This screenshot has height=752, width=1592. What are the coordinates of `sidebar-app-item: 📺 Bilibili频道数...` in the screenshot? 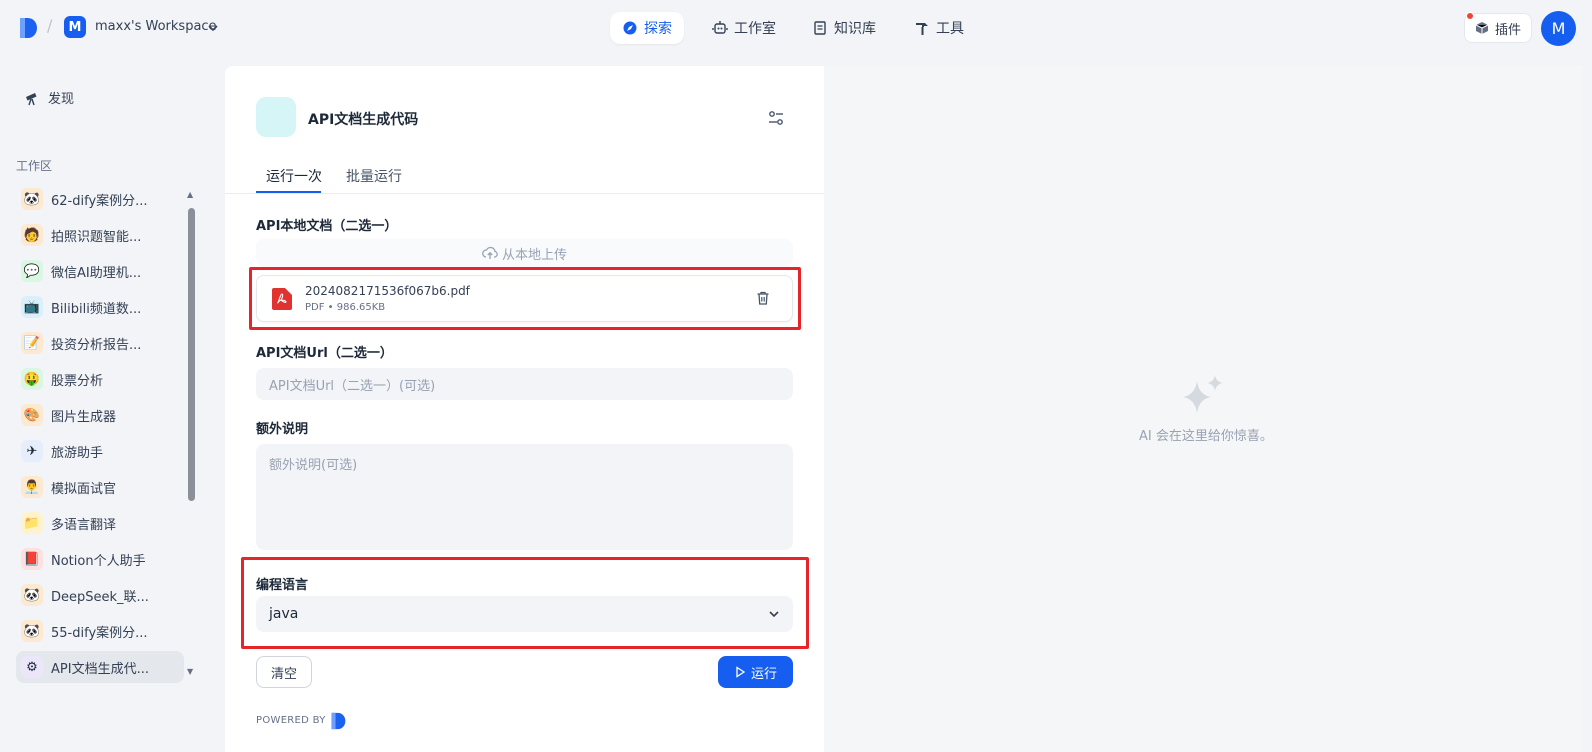 It's located at (100, 307).